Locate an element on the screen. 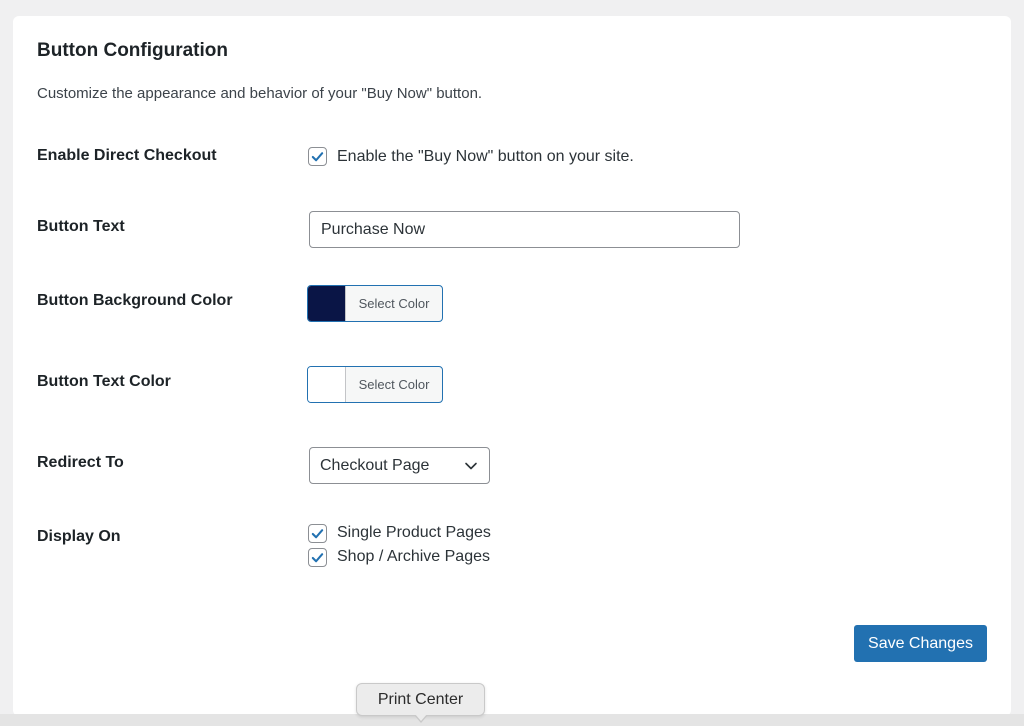 The image size is (1024, 726). bg-color-label: Button Background Color is located at coordinates (135, 300).